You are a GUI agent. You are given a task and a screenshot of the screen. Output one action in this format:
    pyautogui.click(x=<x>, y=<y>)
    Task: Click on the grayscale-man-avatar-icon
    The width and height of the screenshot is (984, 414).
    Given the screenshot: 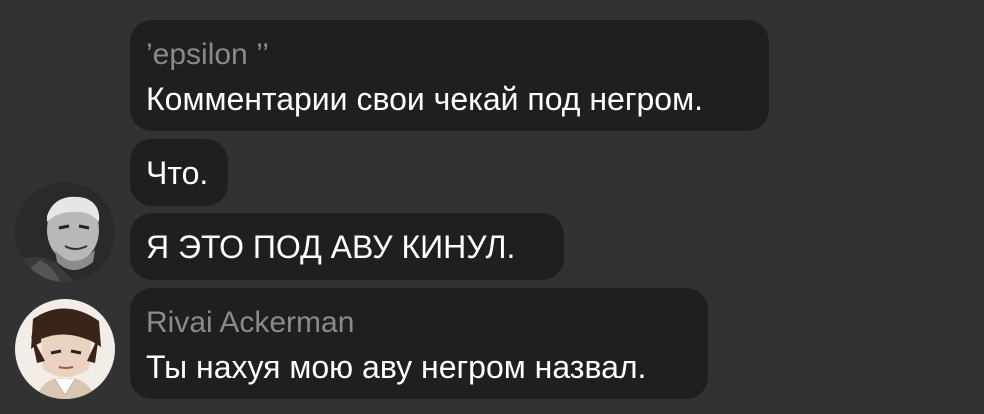 What is the action you would take?
    pyautogui.click(x=65, y=232)
    